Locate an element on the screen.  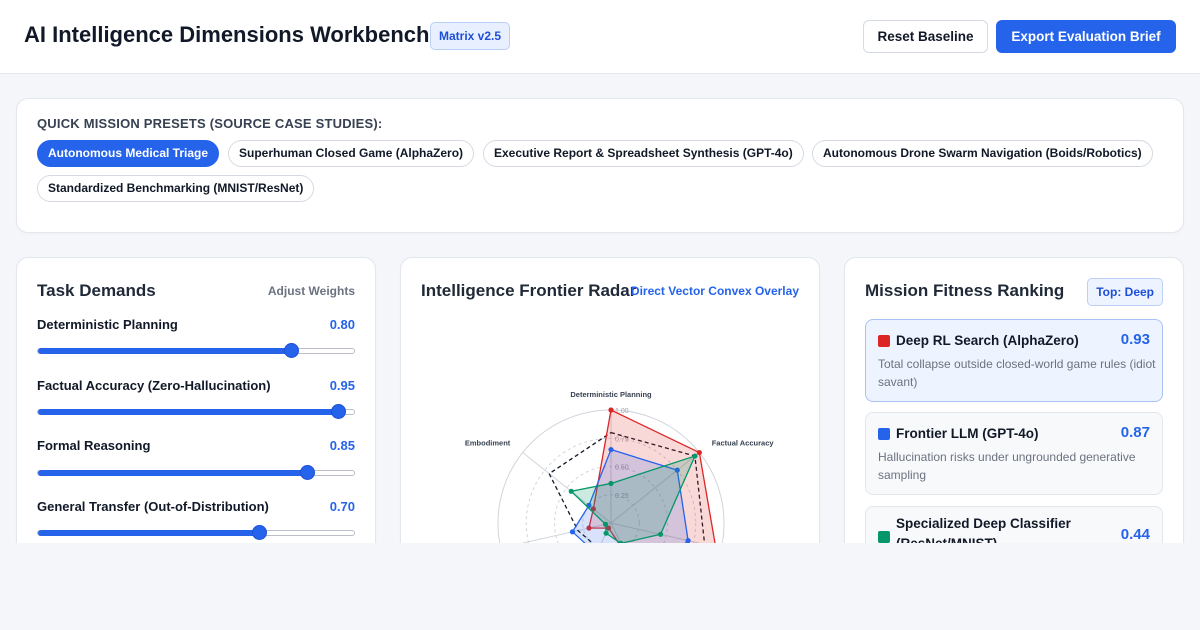
radar-axis-label: Embodiment is located at coordinates (488, 443).